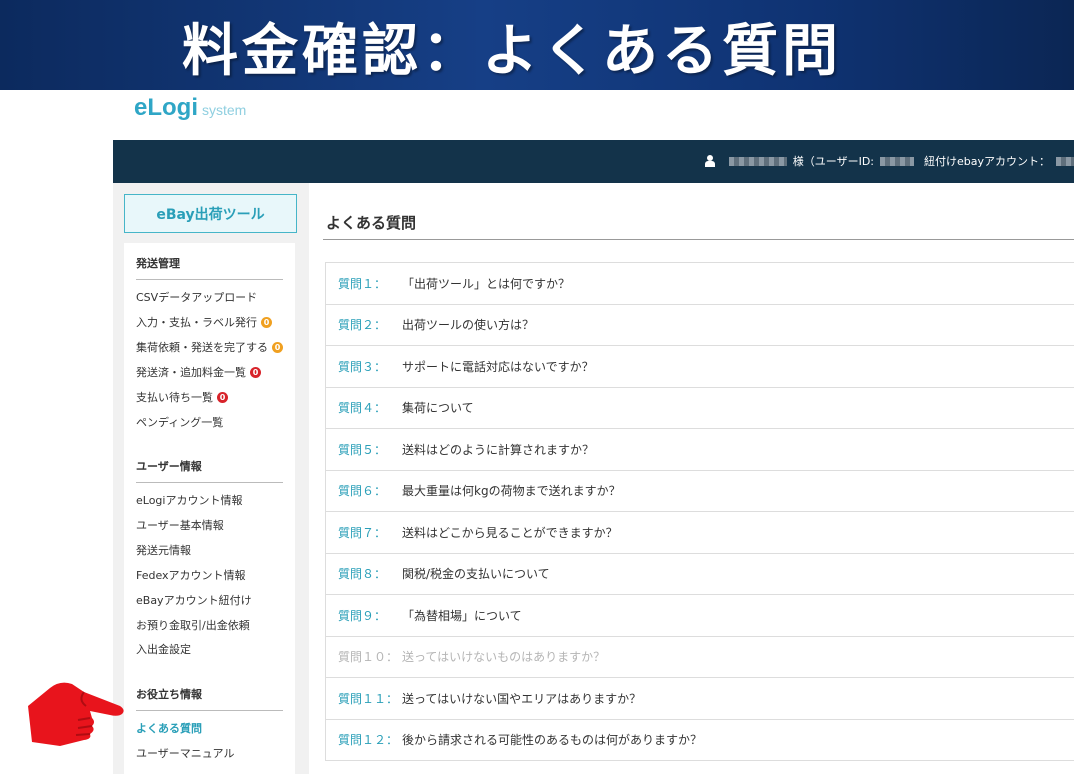 The width and height of the screenshot is (1074, 774). What do you see at coordinates (987, 161) in the screenshot?
I see `linked-account-label: 紐付けebayアカウント：` at bounding box center [987, 161].